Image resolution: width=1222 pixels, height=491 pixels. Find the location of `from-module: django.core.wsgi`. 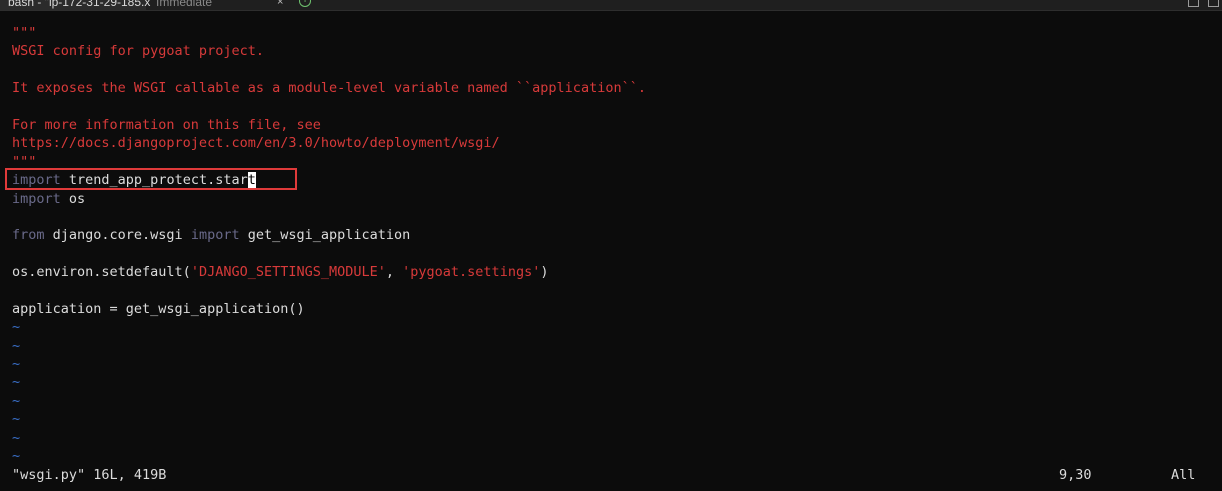

from-module: django.core.wsgi is located at coordinates (117, 235).